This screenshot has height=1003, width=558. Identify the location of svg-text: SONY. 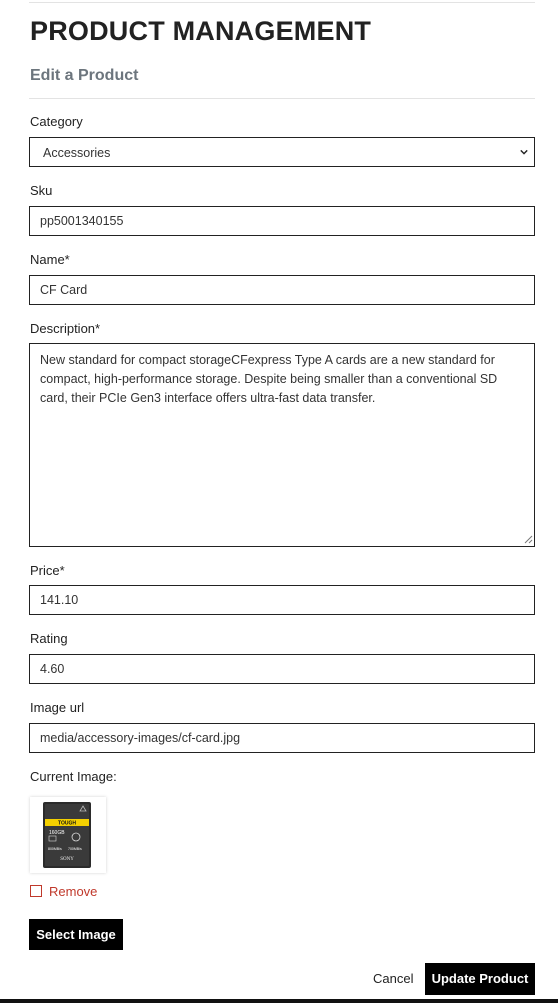
(67, 859).